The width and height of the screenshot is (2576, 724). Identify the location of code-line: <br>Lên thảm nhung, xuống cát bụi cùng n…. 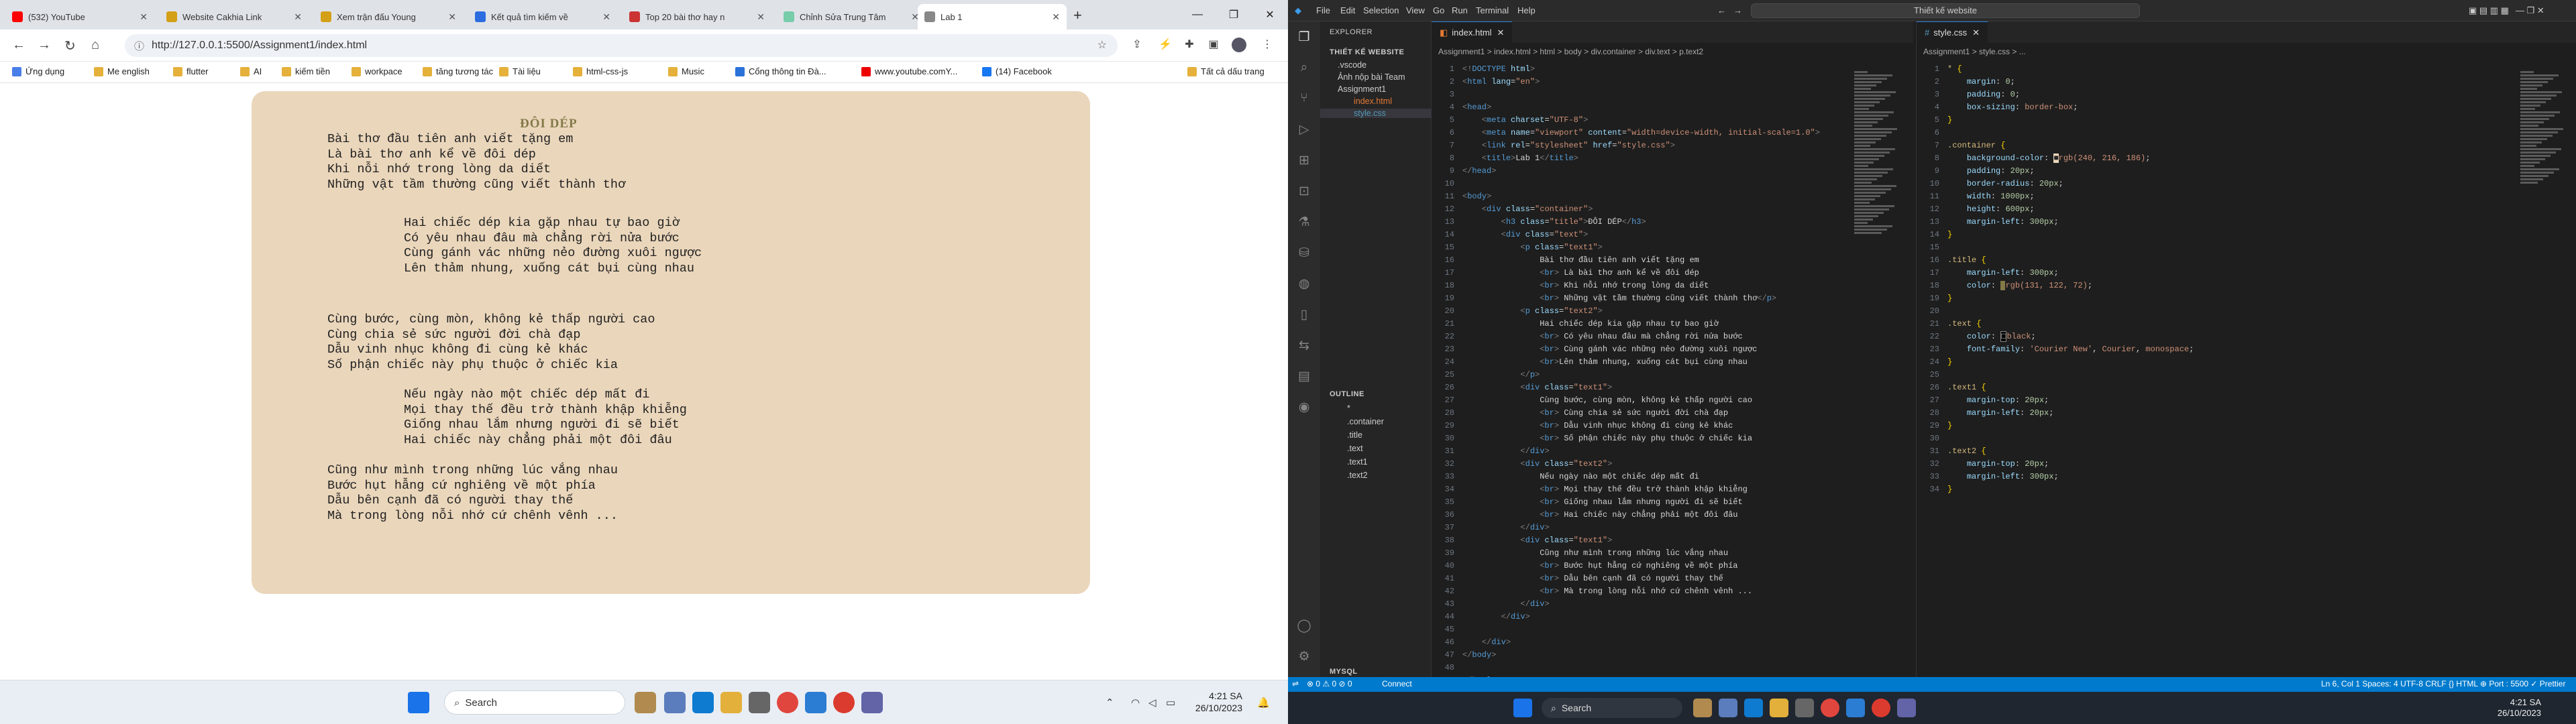
(1605, 362).